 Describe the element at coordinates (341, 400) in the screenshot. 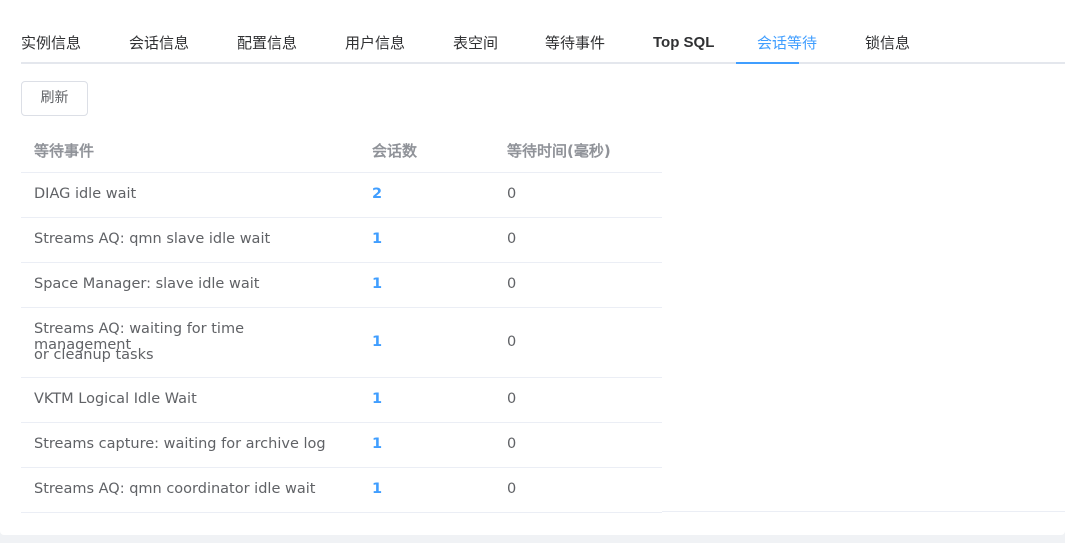

I see `table-row: VKTM Logical Idle Wait 1 0` at that location.